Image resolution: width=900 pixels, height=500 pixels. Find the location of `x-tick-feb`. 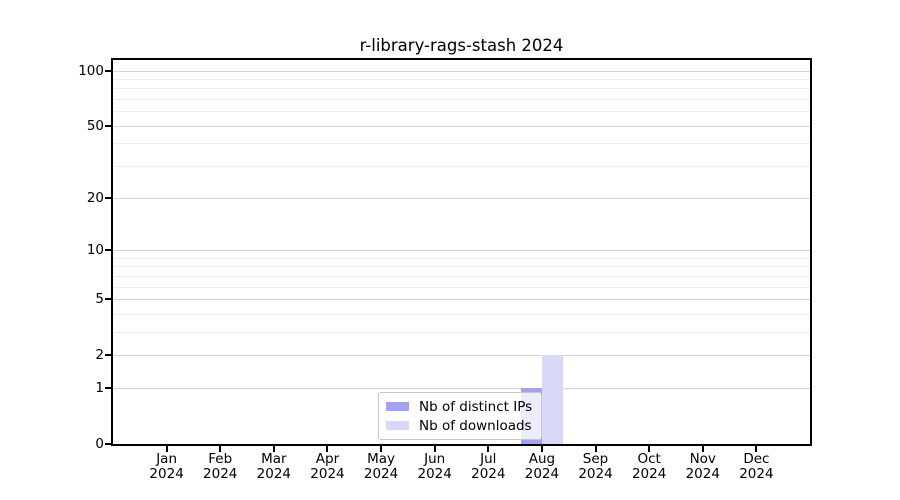

x-tick-feb is located at coordinates (220, 449).